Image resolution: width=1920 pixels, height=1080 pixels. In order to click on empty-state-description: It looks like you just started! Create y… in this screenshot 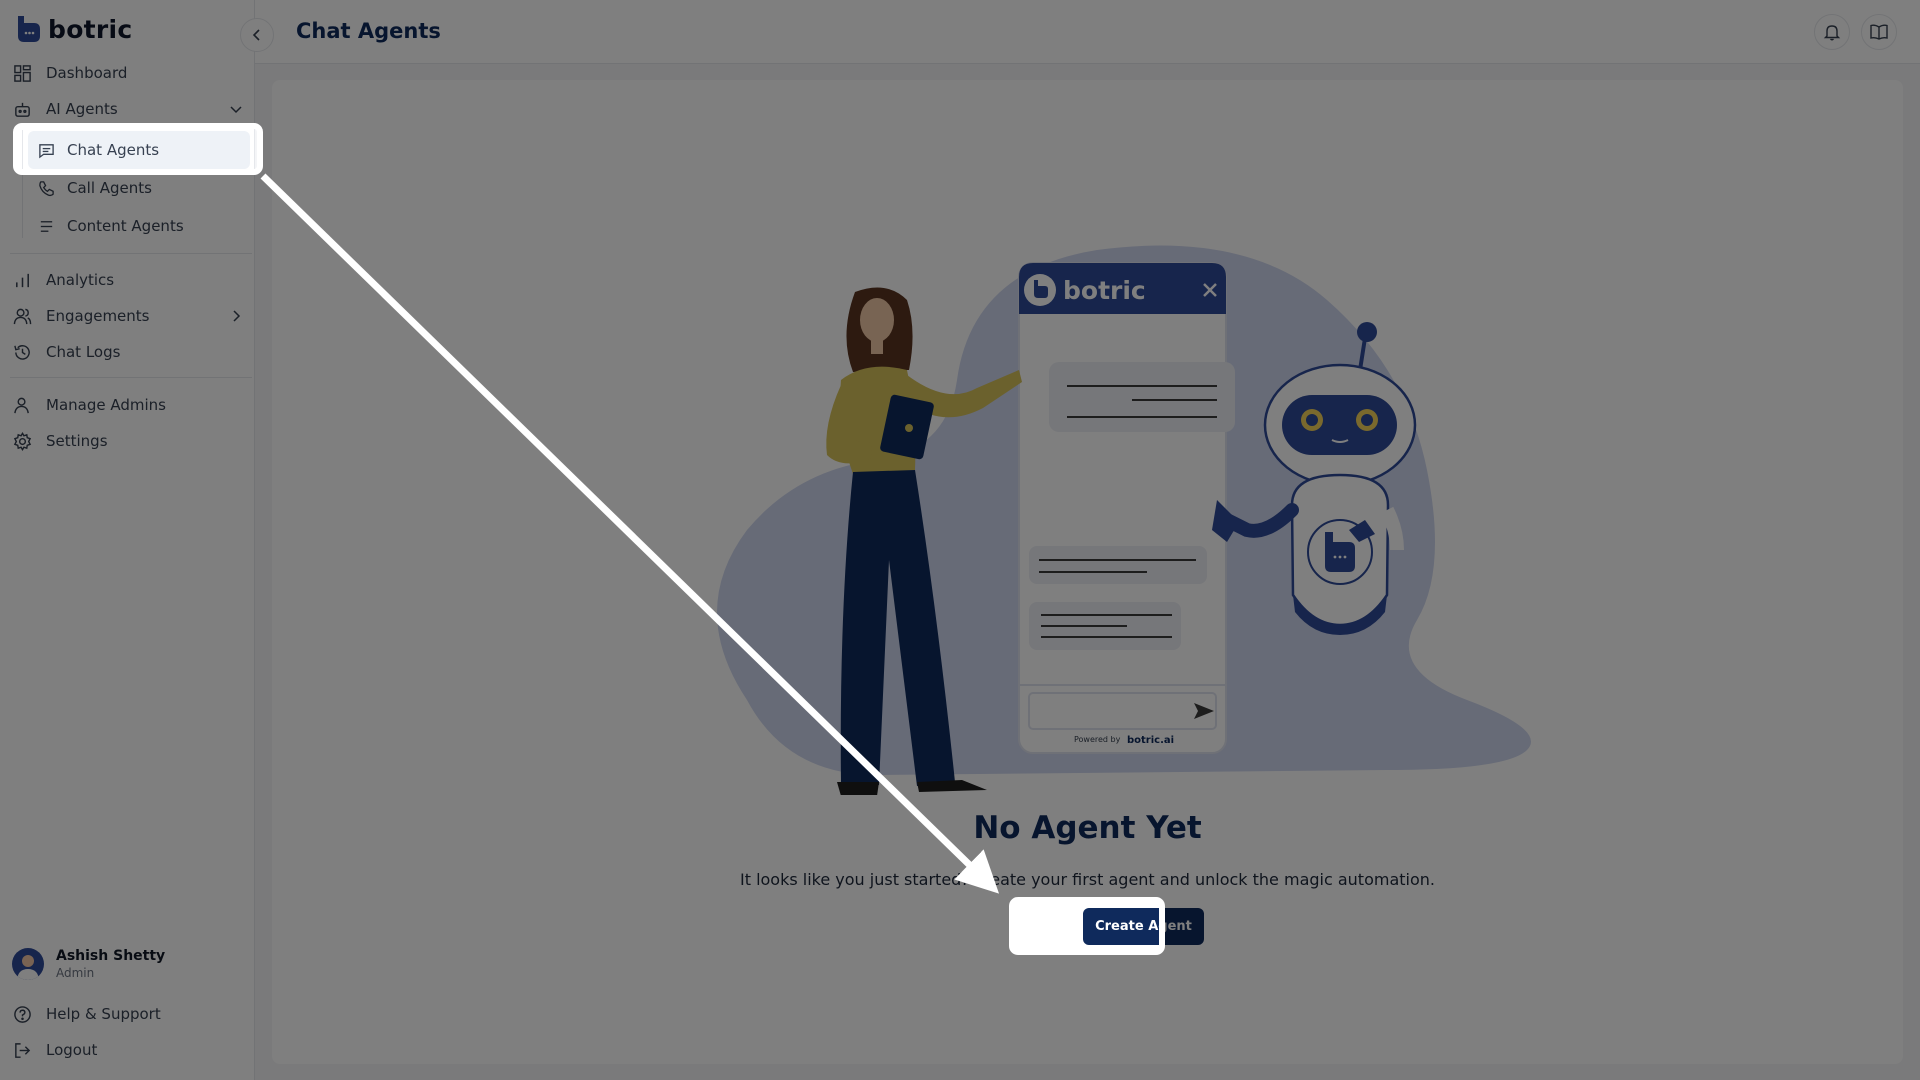, I will do `click(1087, 879)`.